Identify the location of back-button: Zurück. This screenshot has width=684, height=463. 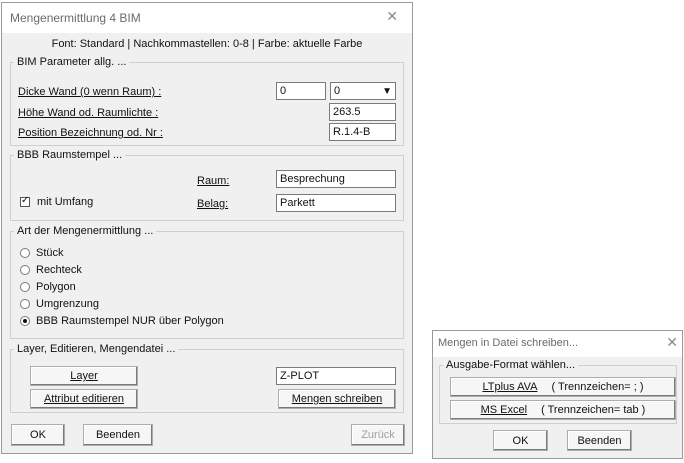
(378, 435).